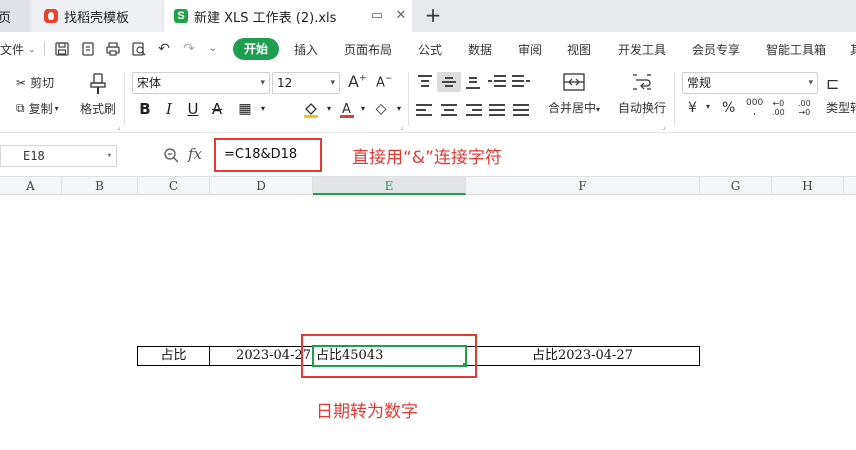 Image resolution: width=856 pixels, height=450 pixels. Describe the element at coordinates (42, 83) in the screenshot. I see `cut-label: 剪切` at that location.